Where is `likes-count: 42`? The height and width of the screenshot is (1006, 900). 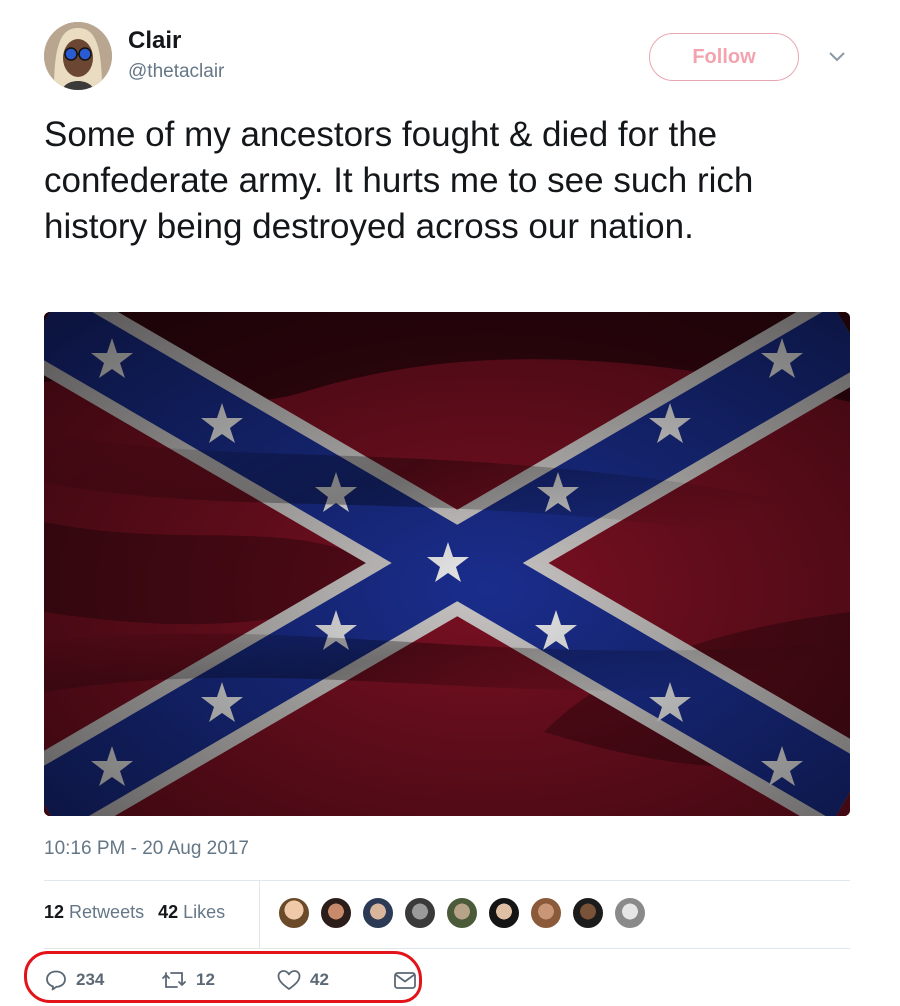 likes-count: 42 is located at coordinates (168, 912).